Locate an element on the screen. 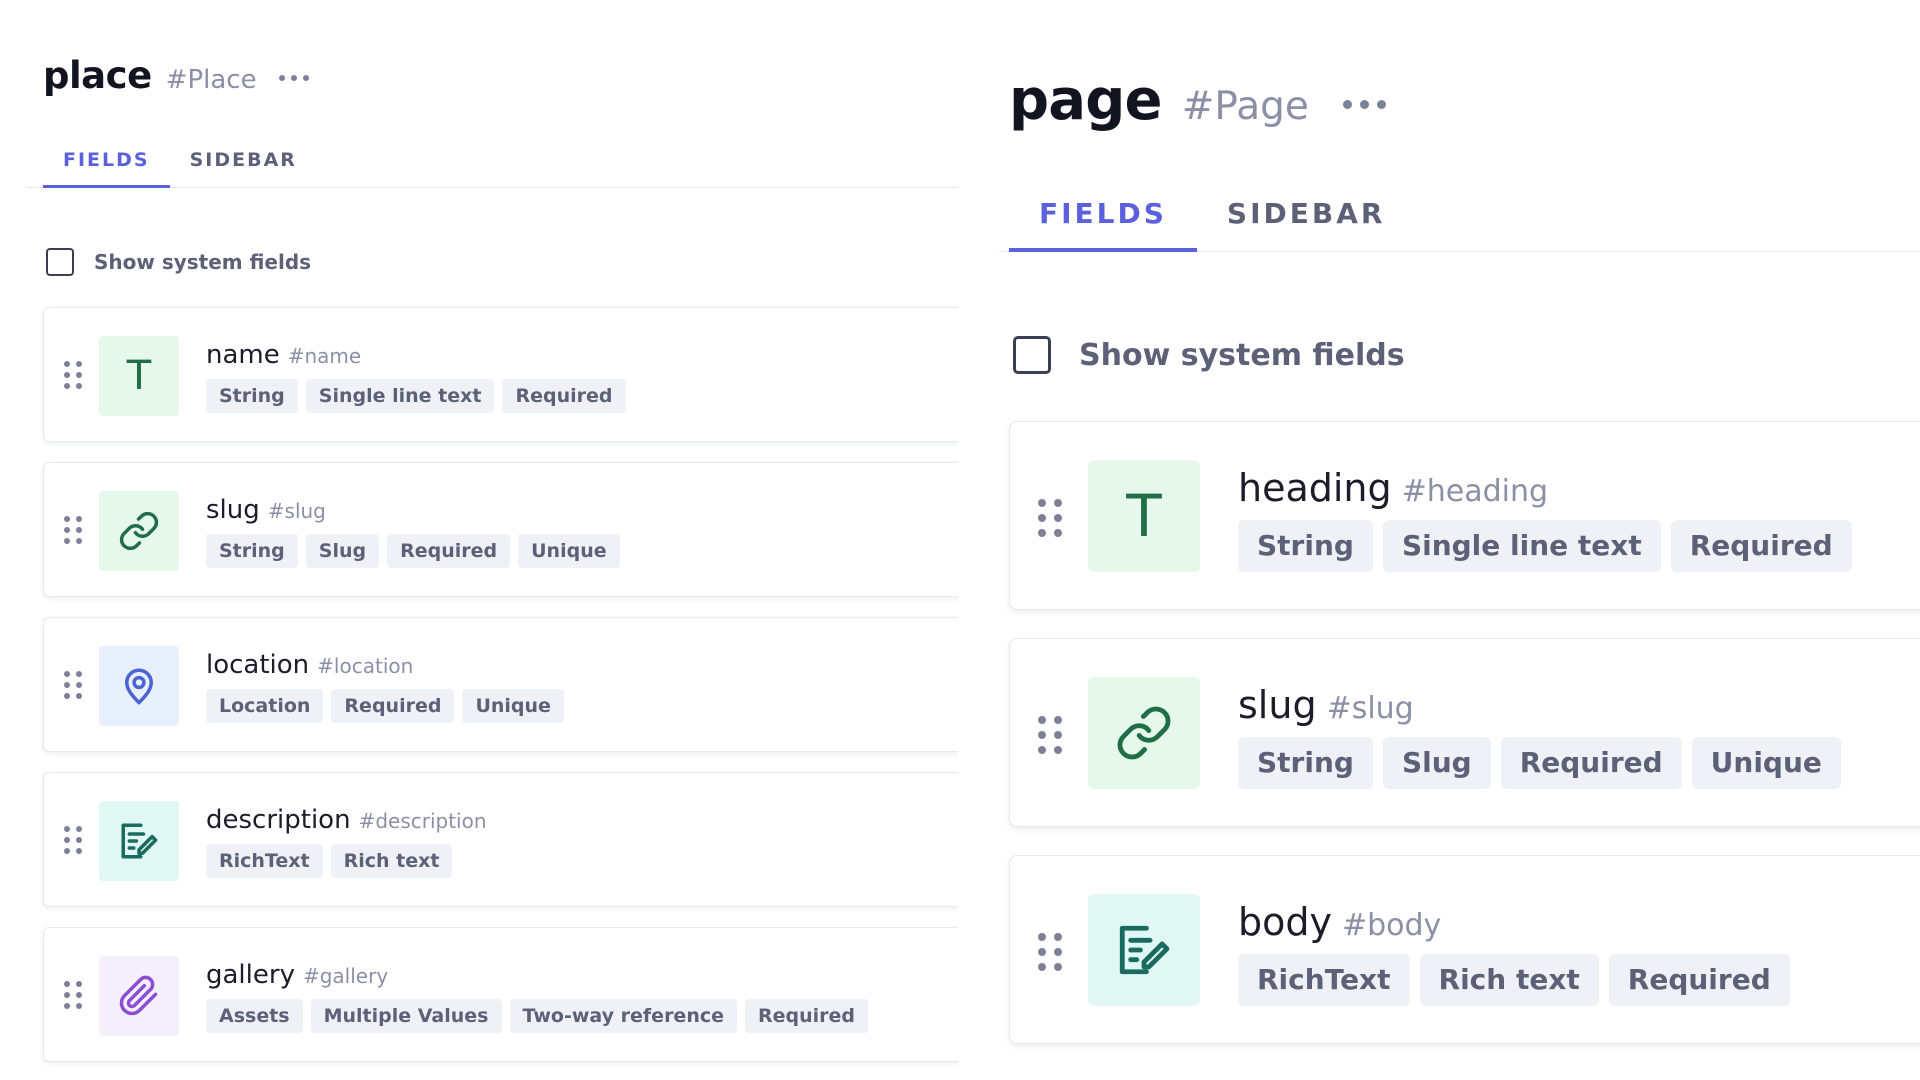  field-name: name is located at coordinates (243, 355).